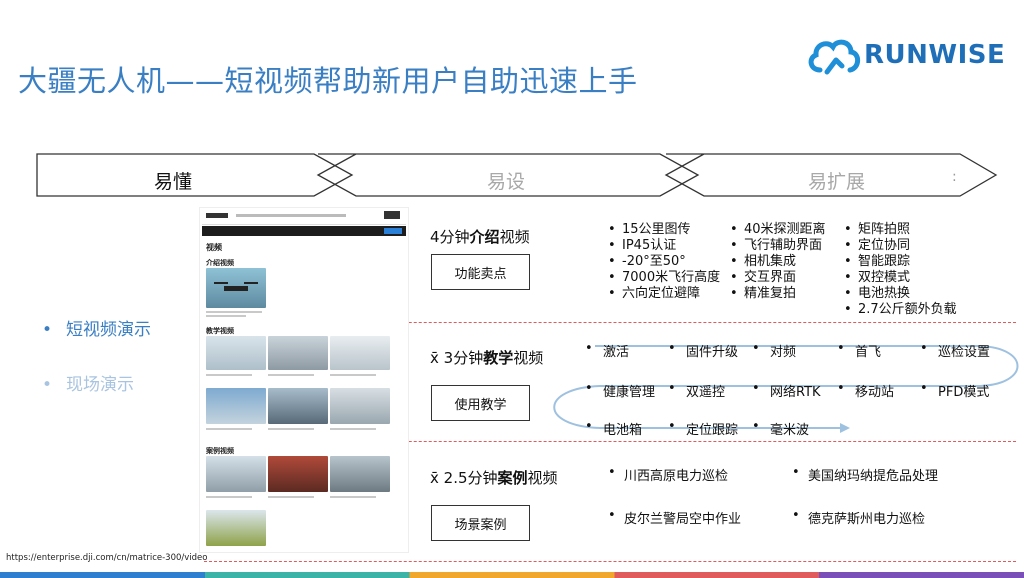  I want to click on feature-item: 2.7公斤额外负载, so click(899, 310).